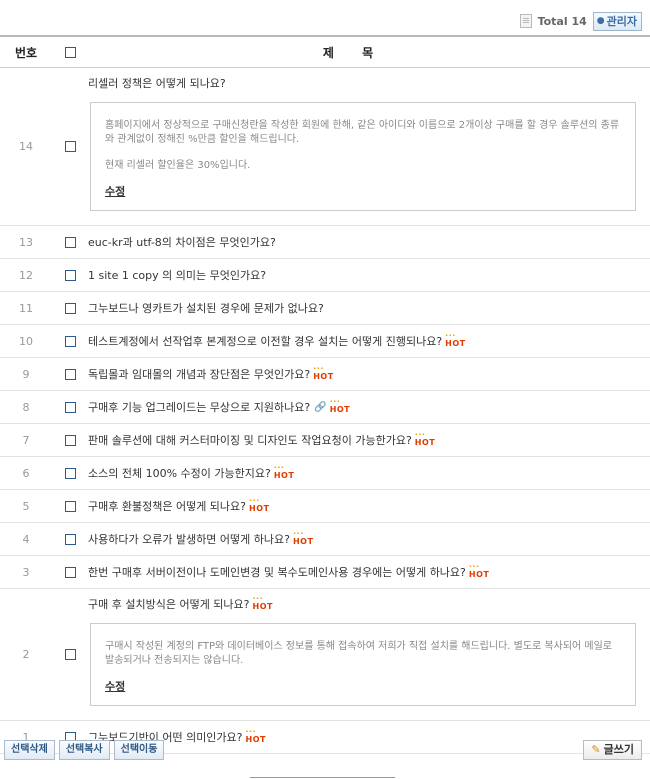 This screenshot has height=779, width=650. Describe the element at coordinates (29, 750) in the screenshot. I see `delete-selected-button: 선택삭제` at that location.